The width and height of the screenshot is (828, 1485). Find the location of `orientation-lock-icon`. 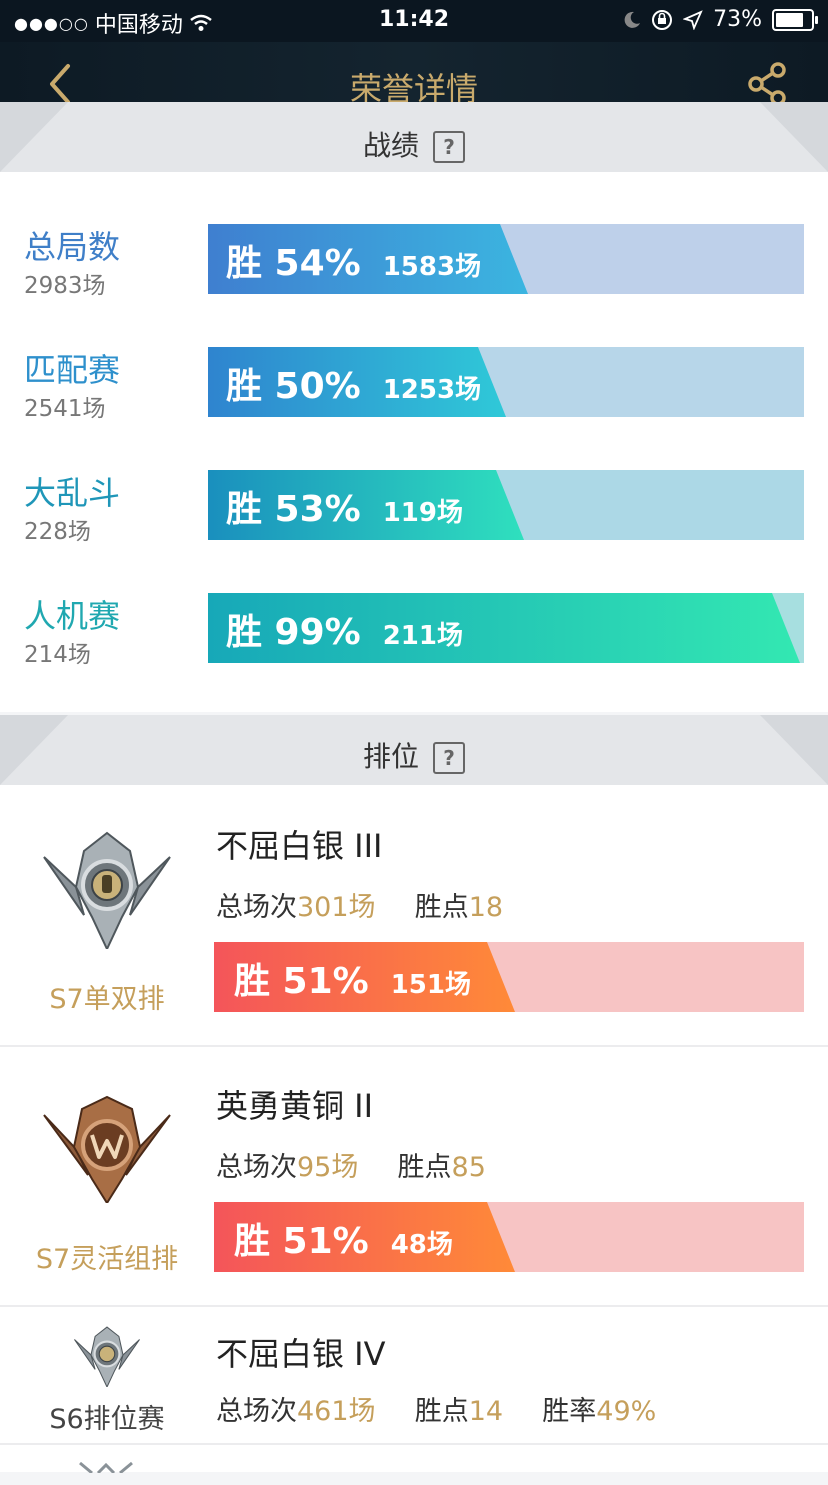

orientation-lock-icon is located at coordinates (662, 19).